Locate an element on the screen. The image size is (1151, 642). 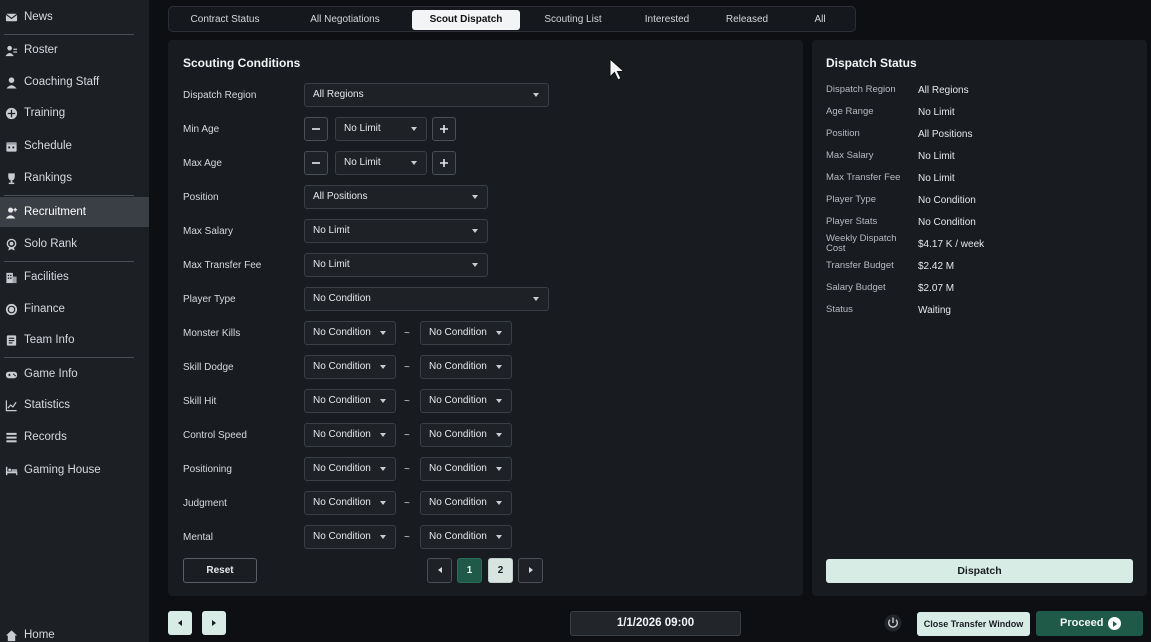
dropdown-value: All Regions is located at coordinates (338, 94).